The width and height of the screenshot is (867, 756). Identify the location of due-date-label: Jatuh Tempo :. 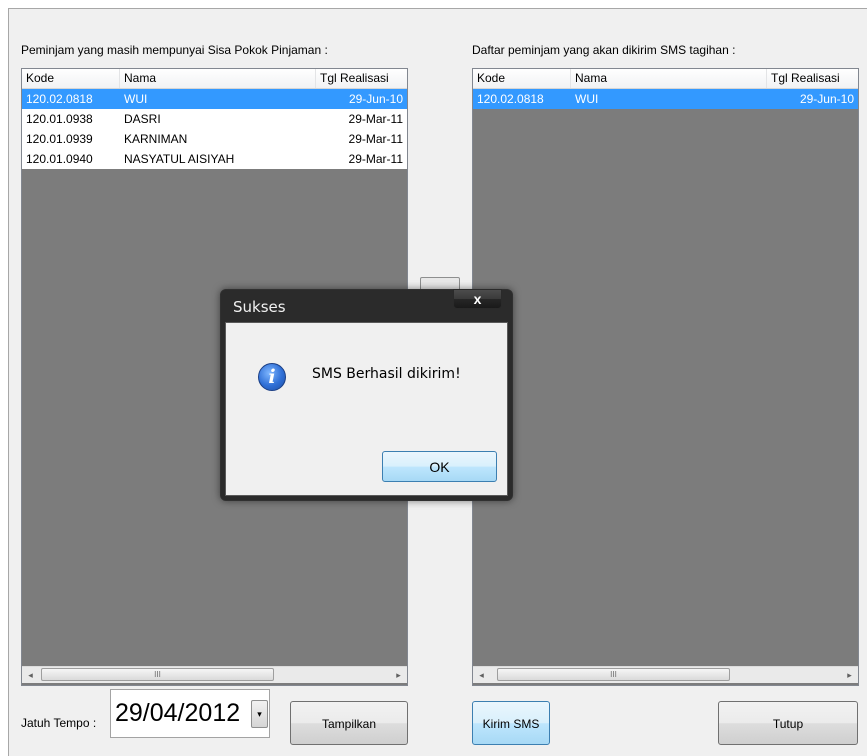
(59, 723).